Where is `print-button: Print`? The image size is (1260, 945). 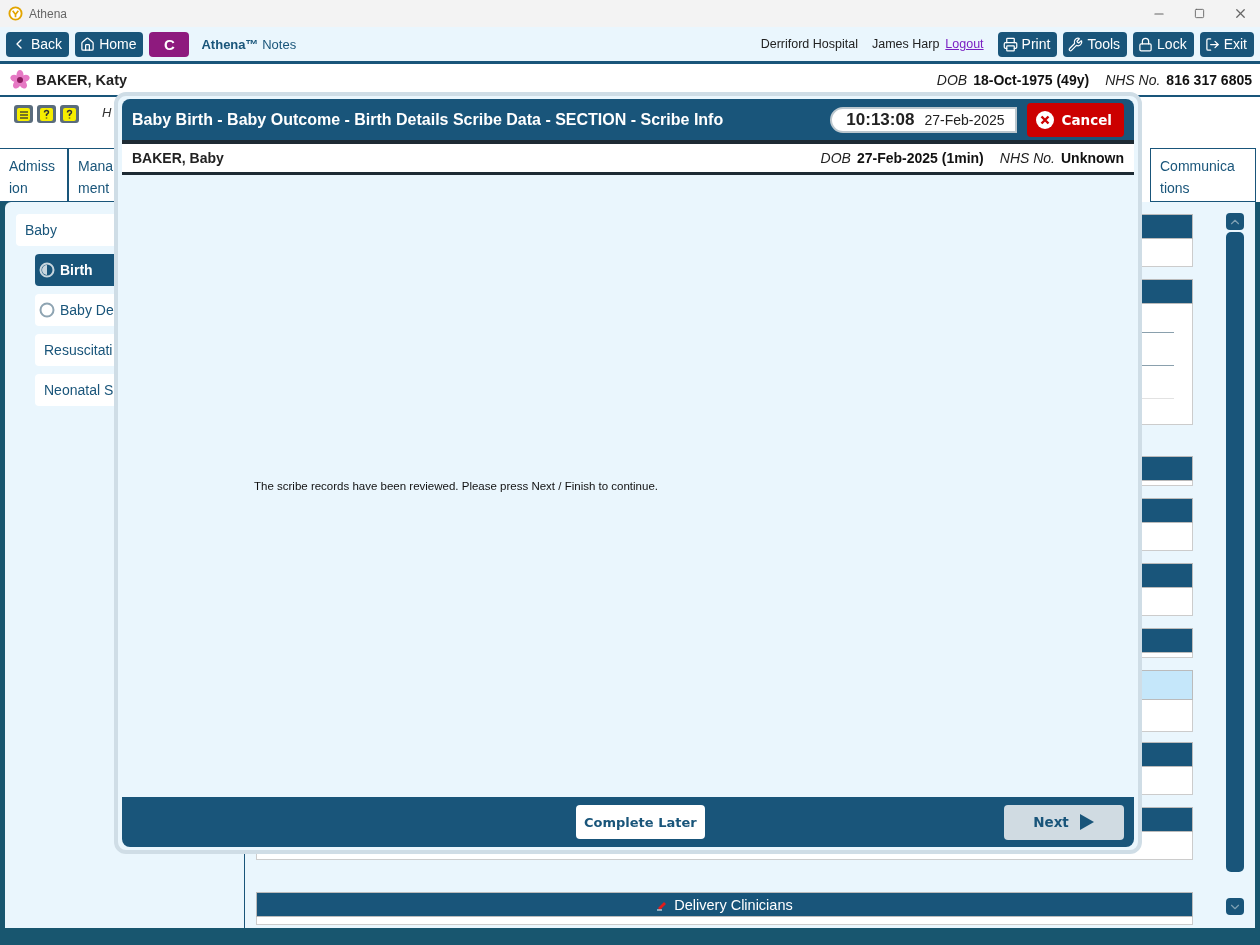
print-button: Print is located at coordinates (1027, 44).